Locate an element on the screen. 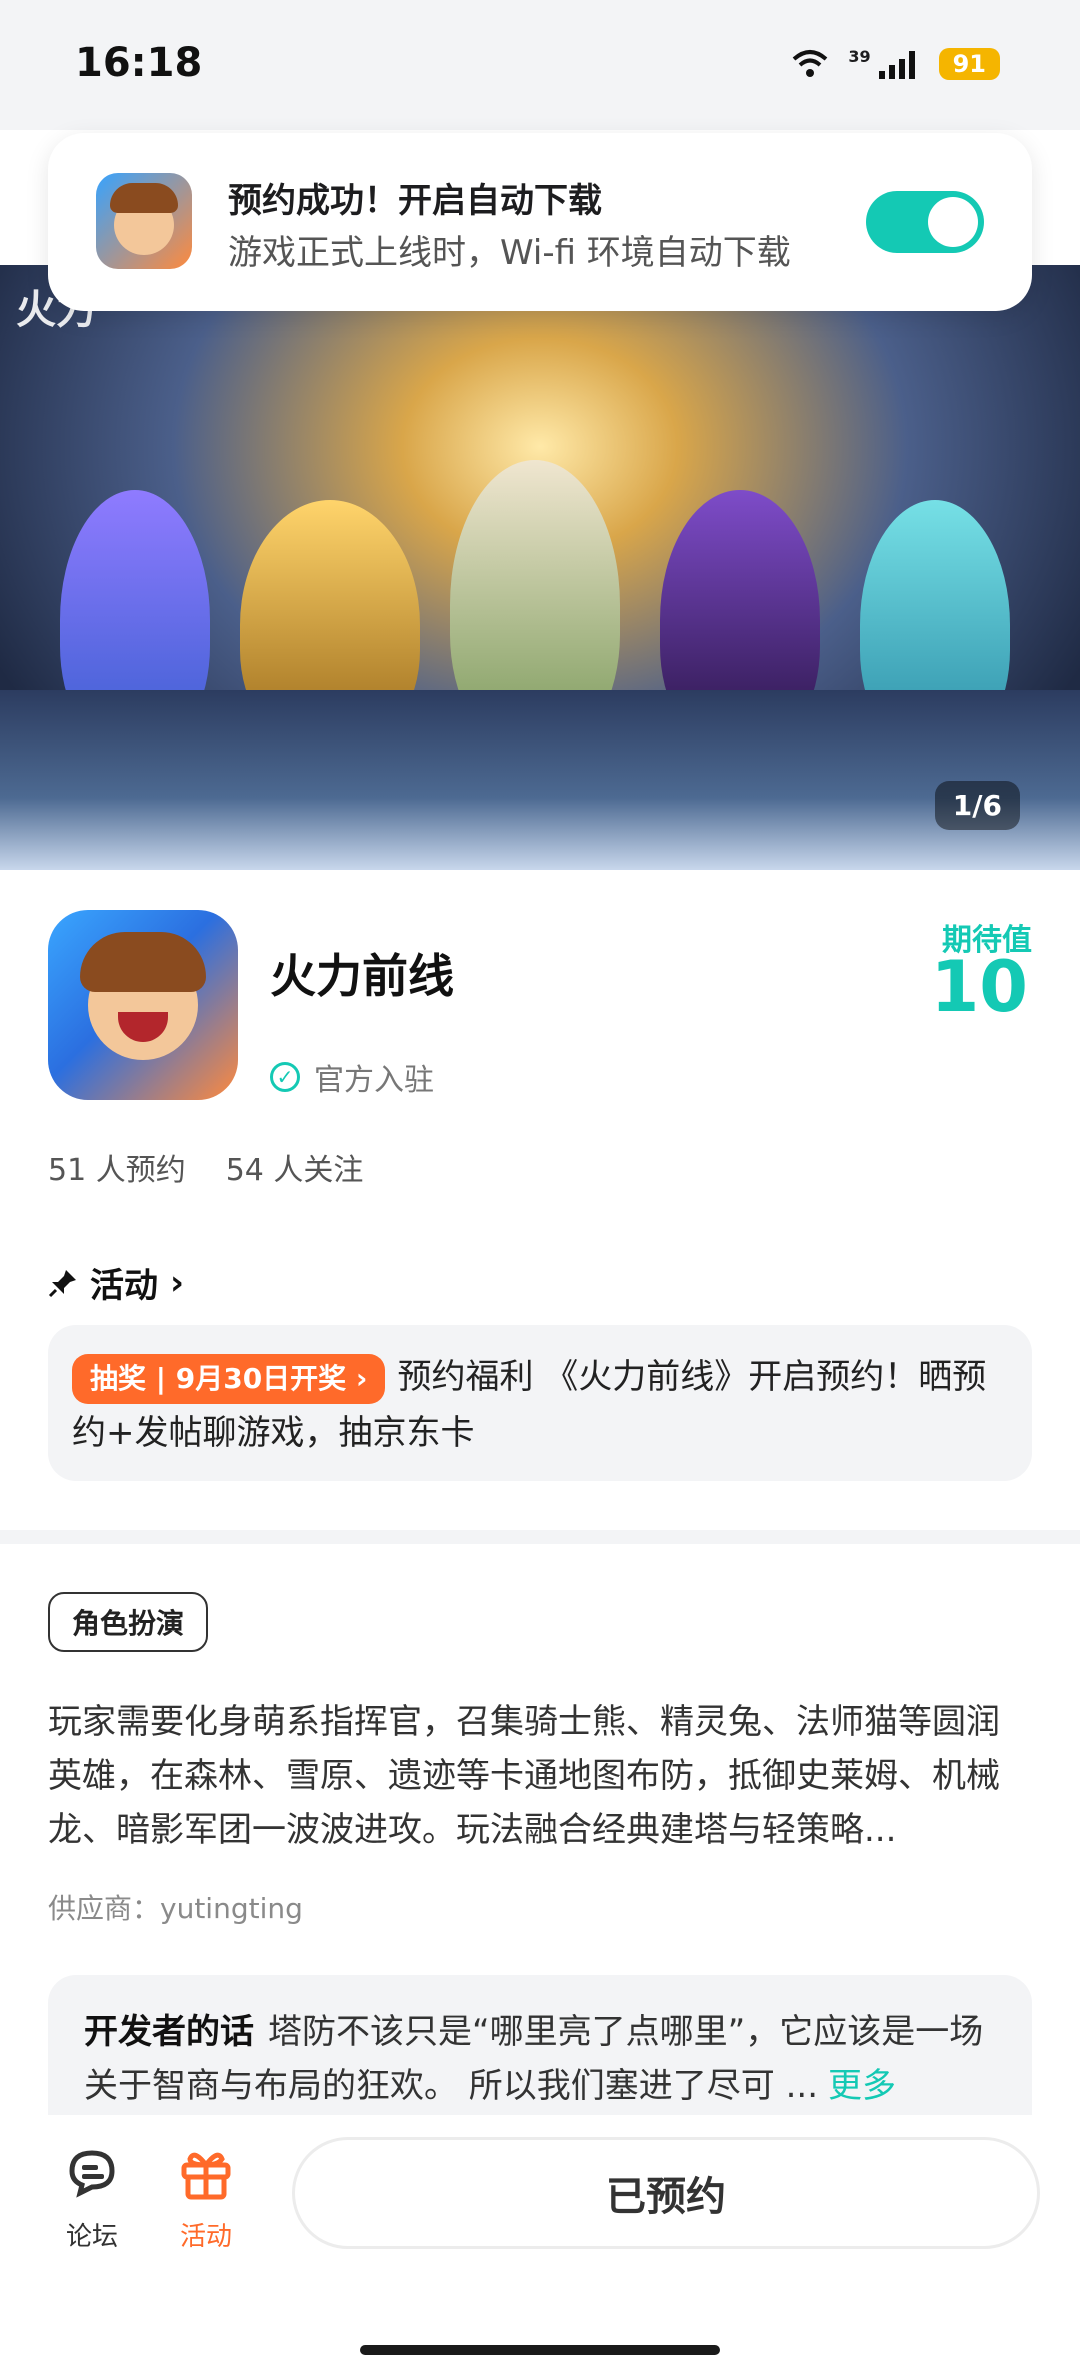 This screenshot has height=2378, width=1080. lottery-pill-label: 抽奖 | 9月30日开奖 is located at coordinates (218, 1378).